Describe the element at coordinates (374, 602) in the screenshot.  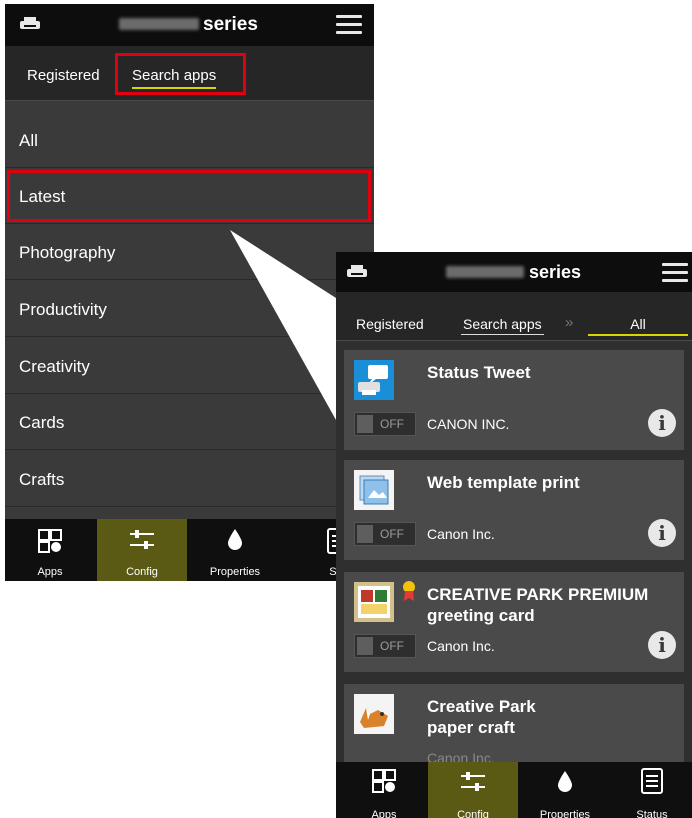
I see `greeting-card-icon` at that location.